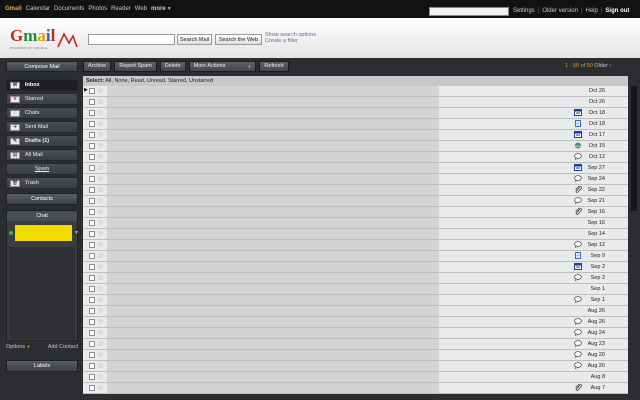  I want to click on top-search-input, so click(469, 11).